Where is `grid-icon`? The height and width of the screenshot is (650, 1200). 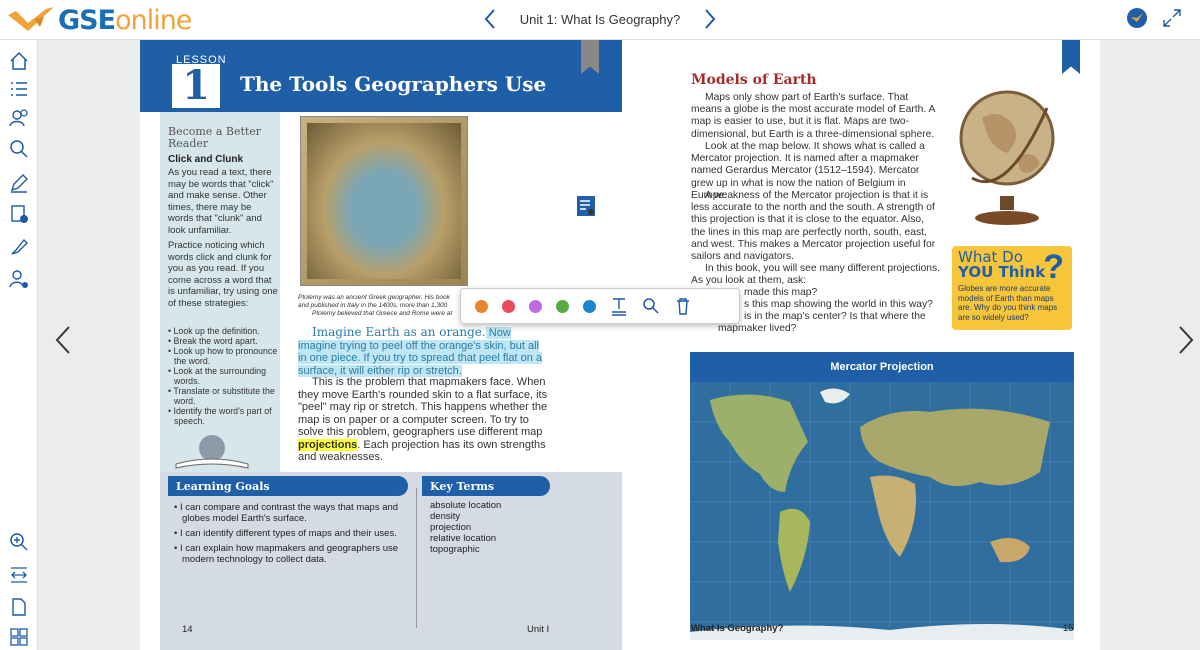
grid-icon is located at coordinates (19, 637).